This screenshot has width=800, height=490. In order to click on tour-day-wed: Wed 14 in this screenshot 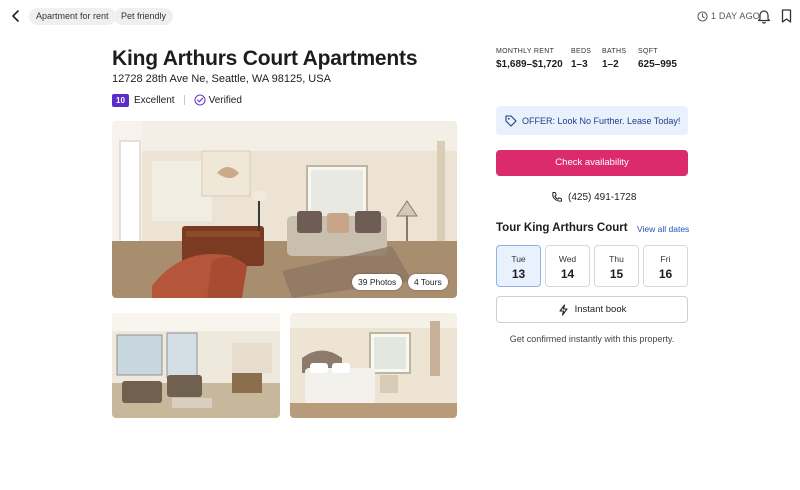, I will do `click(567, 266)`.